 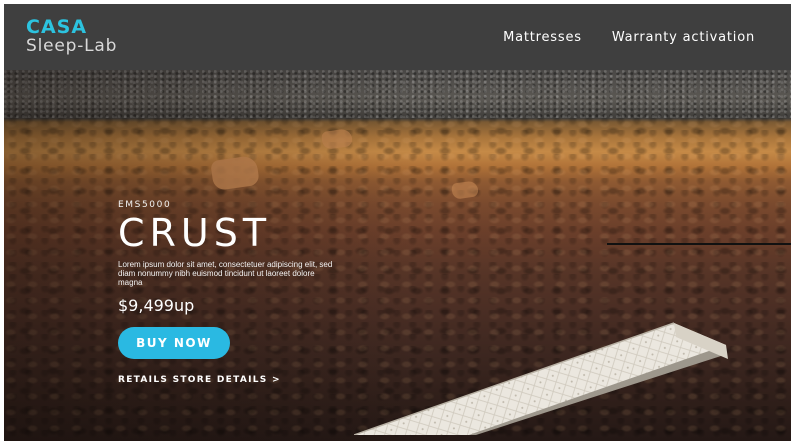 I want to click on nav-mattresses: Mattresses, so click(x=542, y=37).